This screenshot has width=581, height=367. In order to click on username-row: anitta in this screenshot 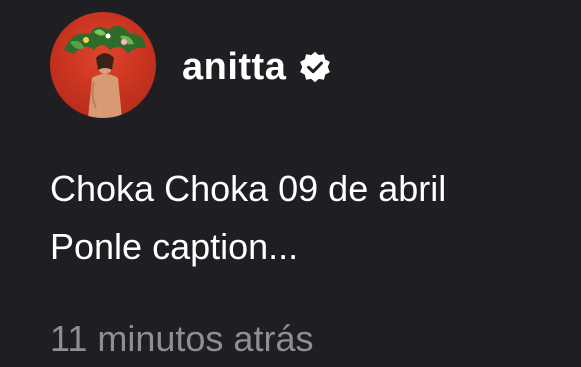, I will do `click(257, 67)`.